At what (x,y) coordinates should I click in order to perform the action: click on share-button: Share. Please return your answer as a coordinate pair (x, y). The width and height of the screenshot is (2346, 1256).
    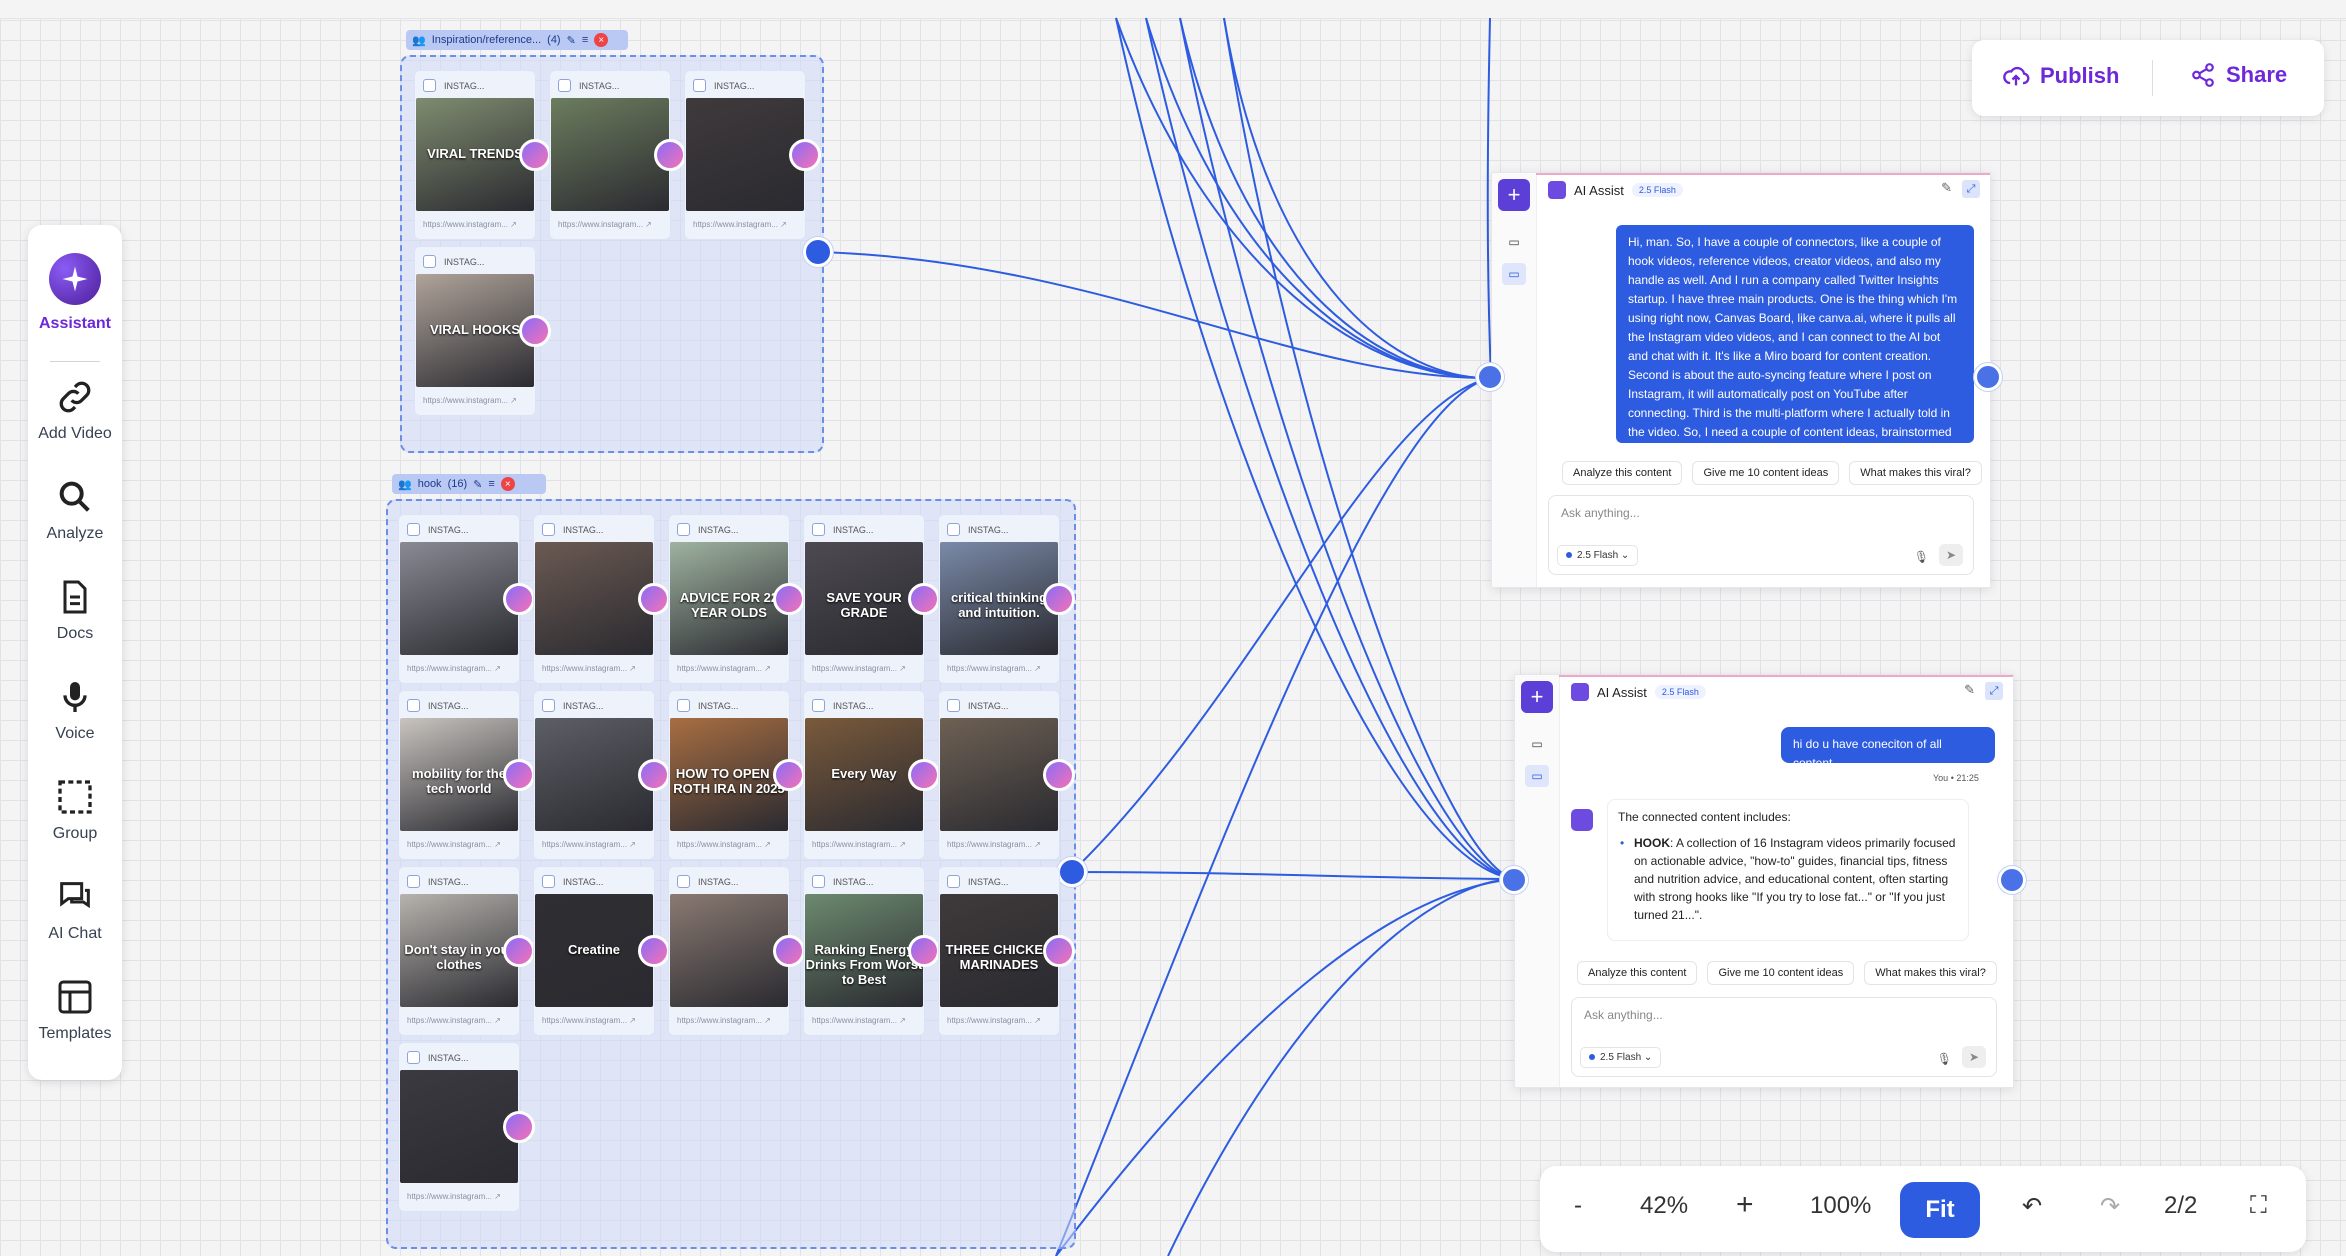
    Looking at the image, I should click on (2238, 75).